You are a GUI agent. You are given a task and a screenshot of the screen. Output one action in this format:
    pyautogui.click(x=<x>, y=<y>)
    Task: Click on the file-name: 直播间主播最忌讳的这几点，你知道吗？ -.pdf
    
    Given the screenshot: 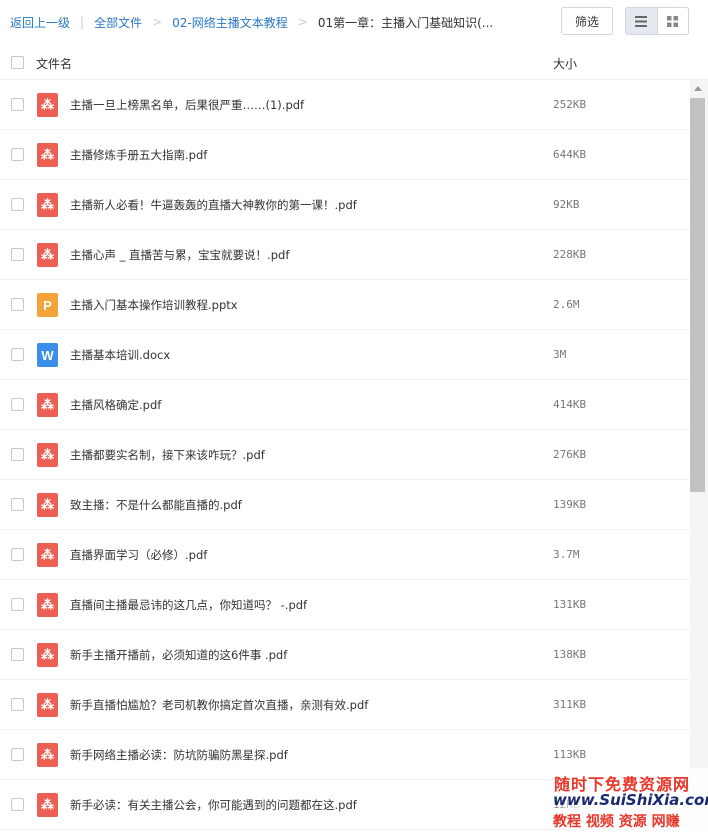 What is the action you would take?
    pyautogui.click(x=188, y=605)
    